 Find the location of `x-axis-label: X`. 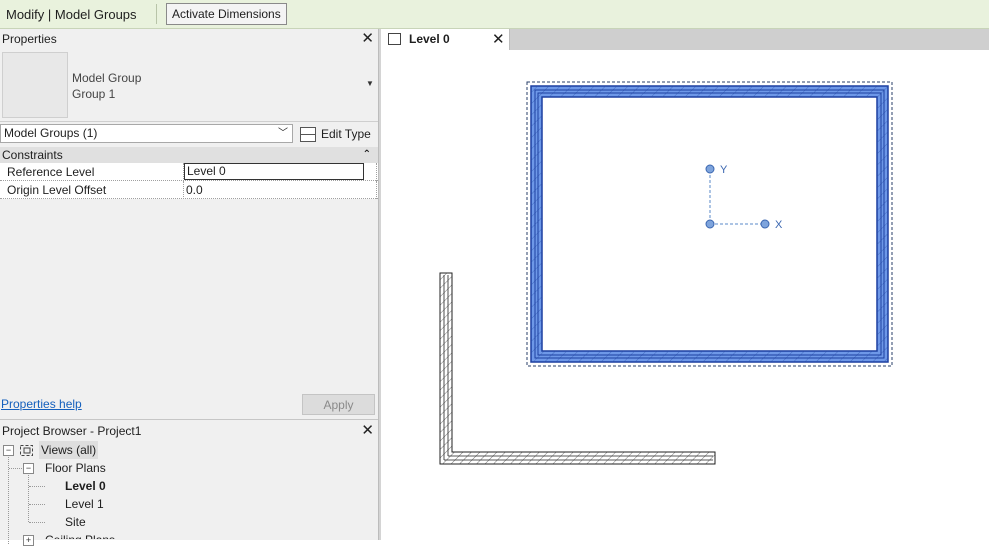

x-axis-label: X is located at coordinates (779, 225).